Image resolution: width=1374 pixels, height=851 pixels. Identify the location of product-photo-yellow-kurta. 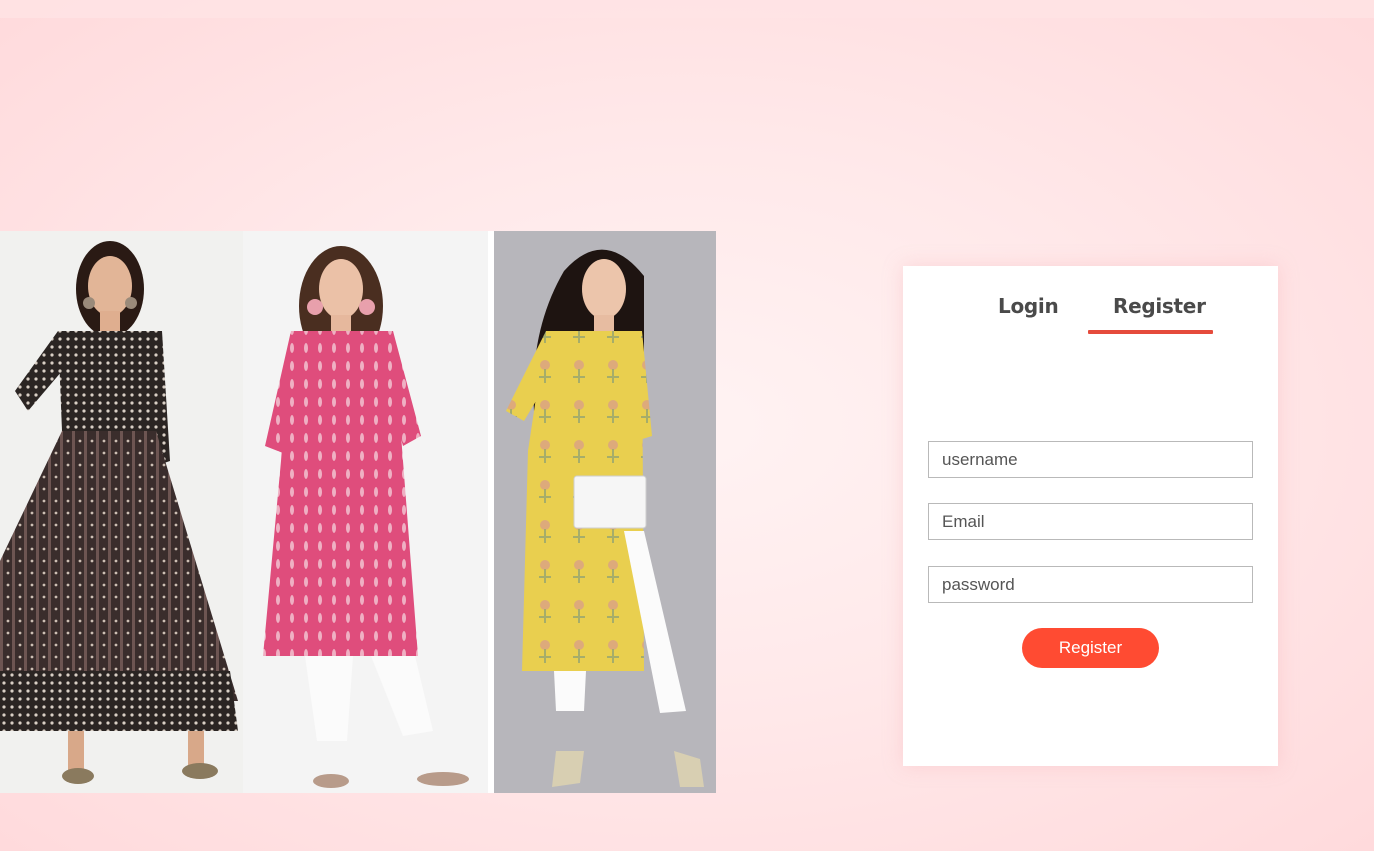
(605, 512).